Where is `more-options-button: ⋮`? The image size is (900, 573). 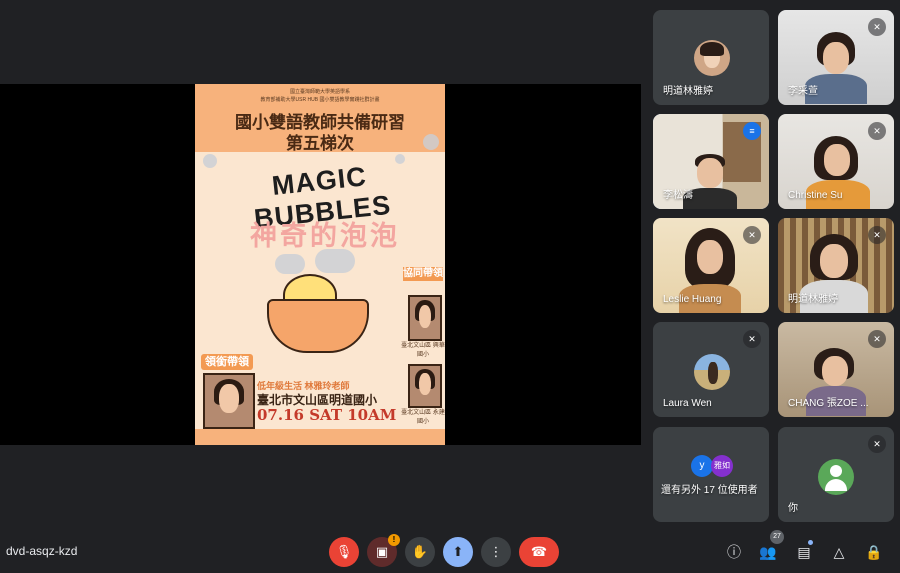 more-options-button: ⋮ is located at coordinates (496, 552).